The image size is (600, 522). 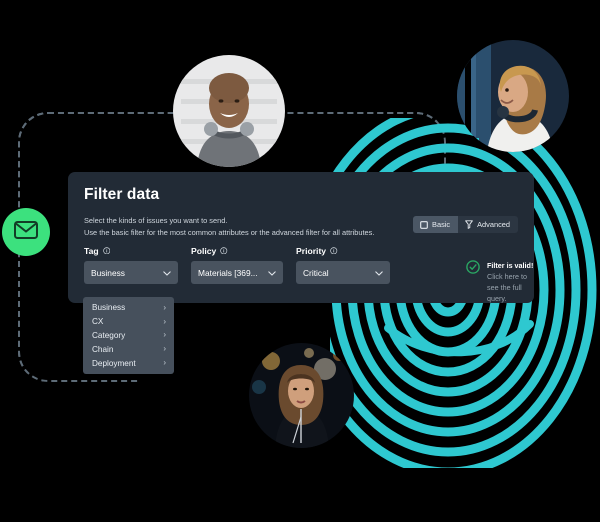 I want to click on select-priority-value: Critical, so click(x=316, y=272).